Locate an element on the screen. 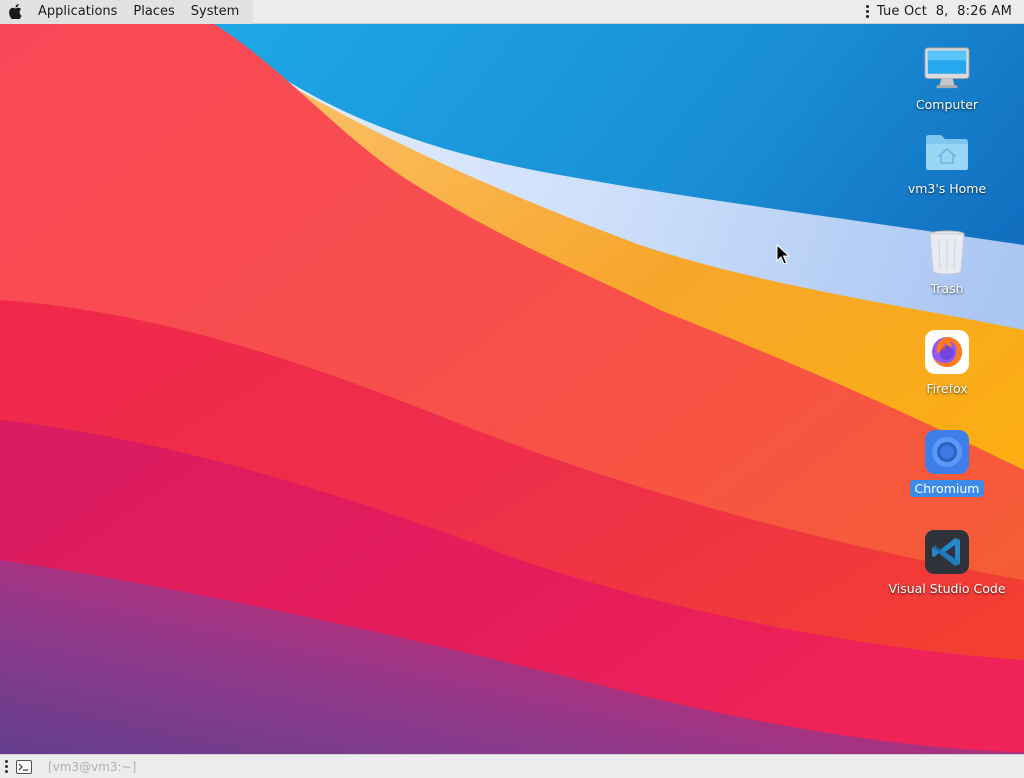 The width and height of the screenshot is (1024, 778). bottom-panel: [vm3@vm3:~] is located at coordinates (512, 766).